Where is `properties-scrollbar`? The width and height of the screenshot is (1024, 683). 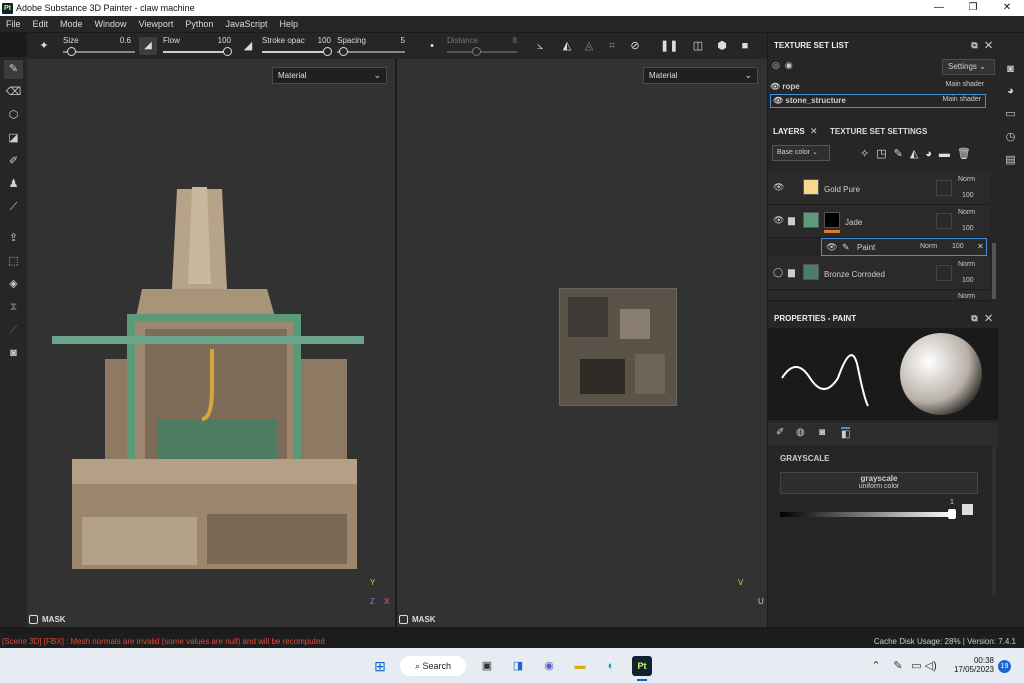 properties-scrollbar is located at coordinates (994, 521).